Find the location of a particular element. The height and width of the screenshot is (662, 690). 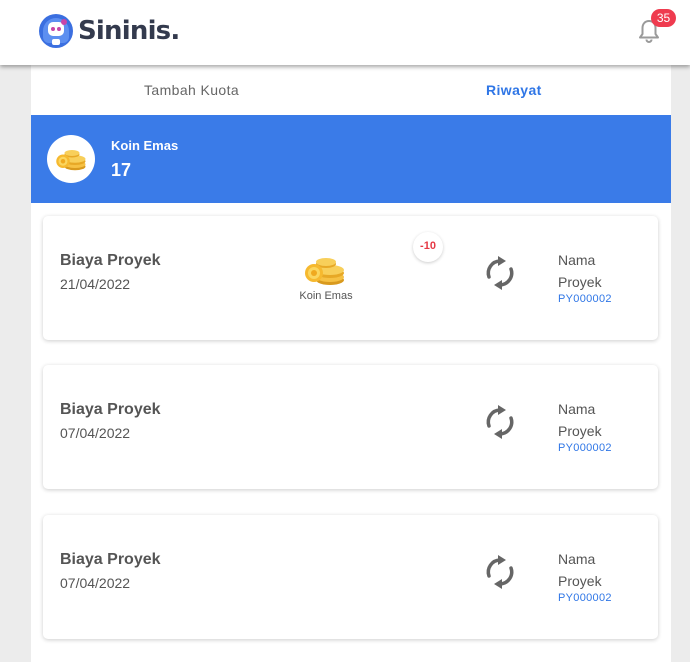

koin-balance: 17 is located at coordinates (121, 170).